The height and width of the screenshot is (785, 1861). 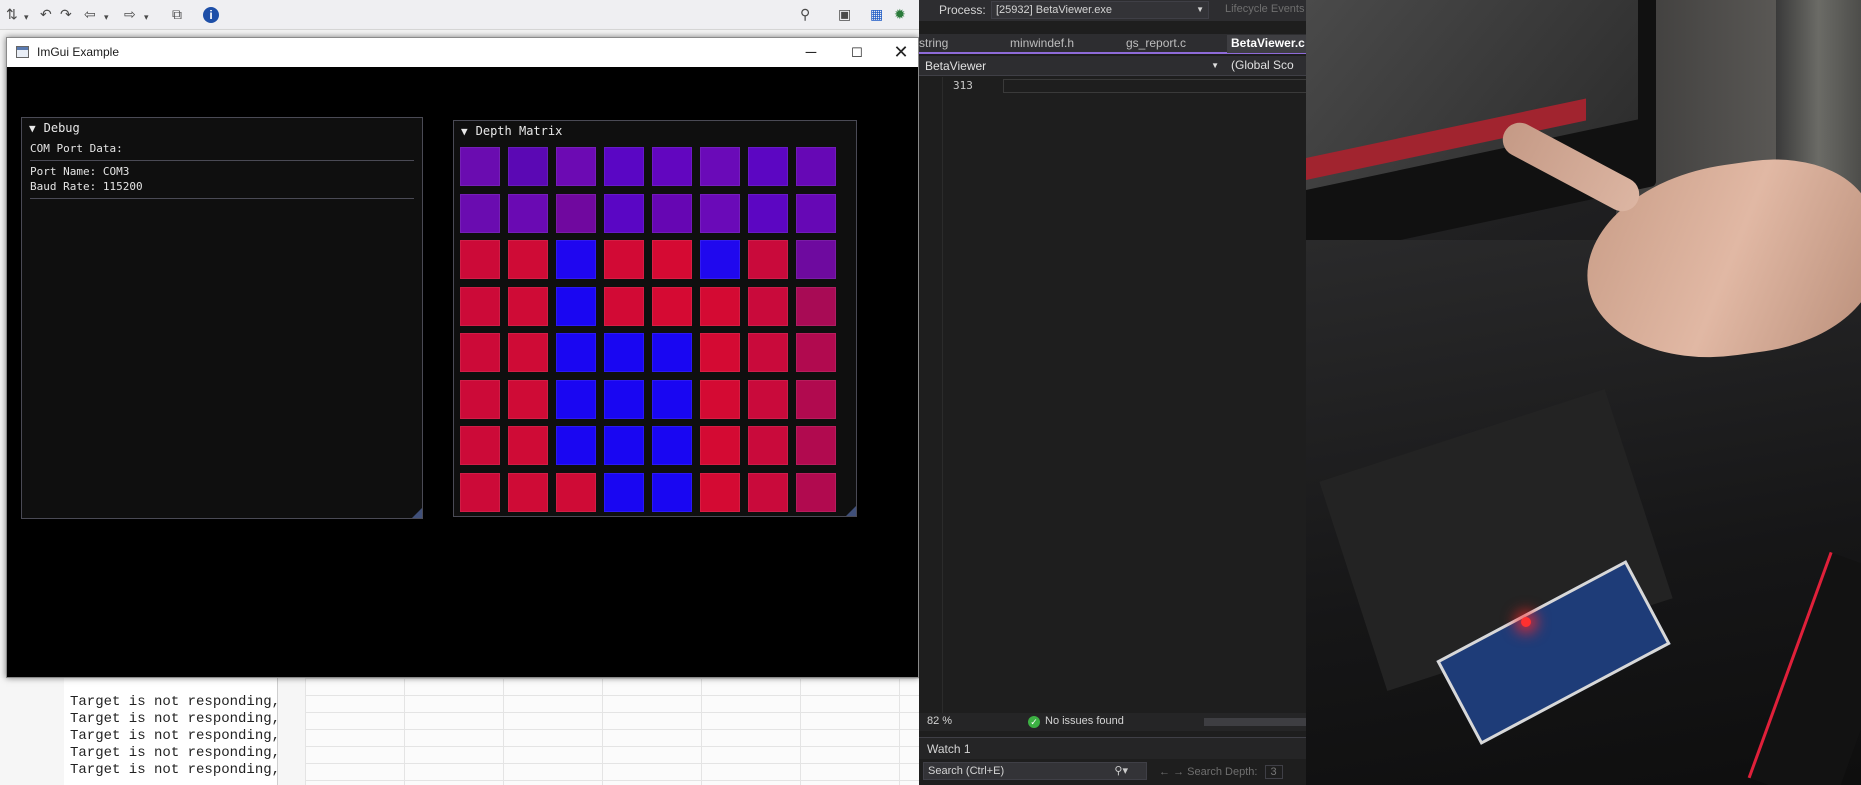 I want to click on tab-gs-report: gs_report.c, so click(x=1156, y=43).